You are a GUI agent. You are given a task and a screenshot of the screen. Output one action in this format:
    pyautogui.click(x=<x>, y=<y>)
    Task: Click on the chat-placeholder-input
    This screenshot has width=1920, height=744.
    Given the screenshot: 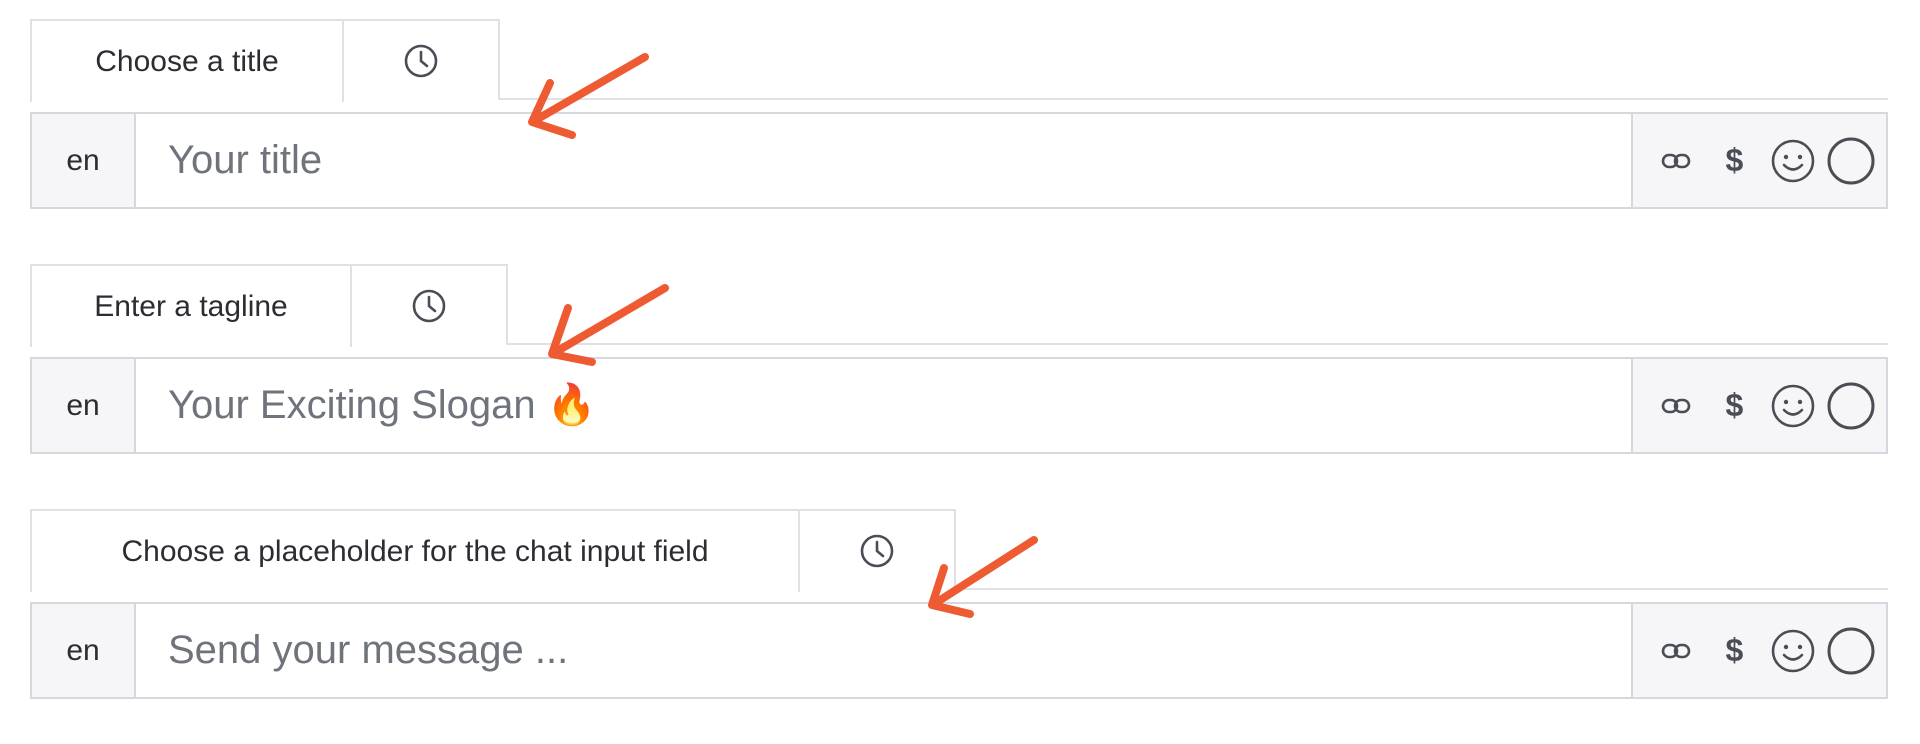 What is the action you would take?
    pyautogui.click(x=883, y=650)
    